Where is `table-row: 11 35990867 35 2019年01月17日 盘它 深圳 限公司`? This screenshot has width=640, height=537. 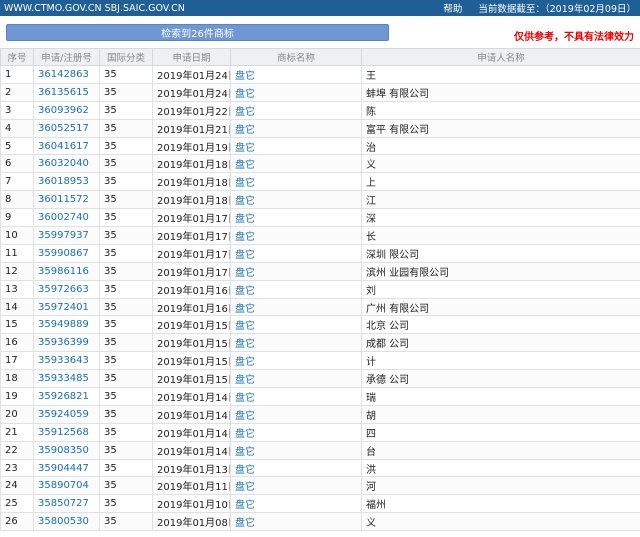 table-row: 11 35990867 35 2019年01月17日 盘它 深圳 限公司 is located at coordinates (320, 253).